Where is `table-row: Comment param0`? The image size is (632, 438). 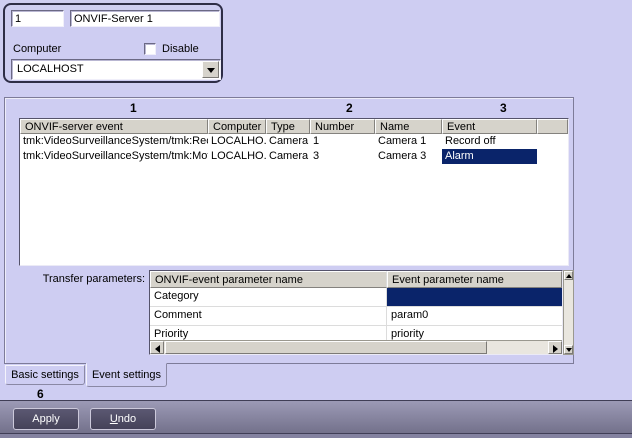 table-row: Comment param0 is located at coordinates (356, 316).